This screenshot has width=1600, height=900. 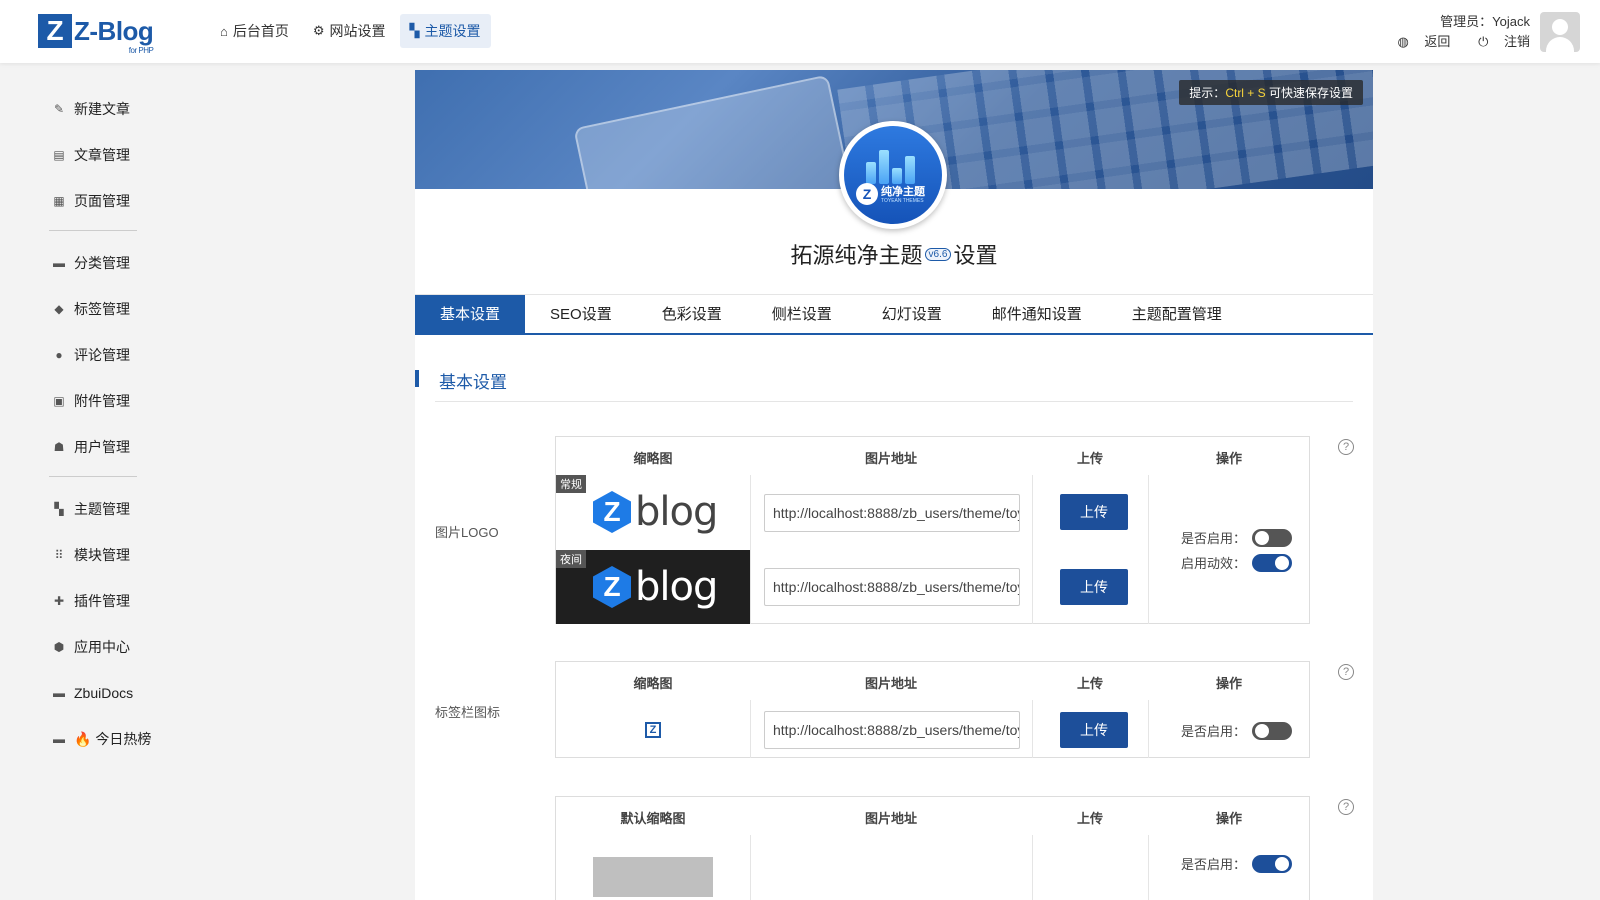 What do you see at coordinates (802, 314) in the screenshot?
I see `tab-sidebar: 侧栏设置` at bounding box center [802, 314].